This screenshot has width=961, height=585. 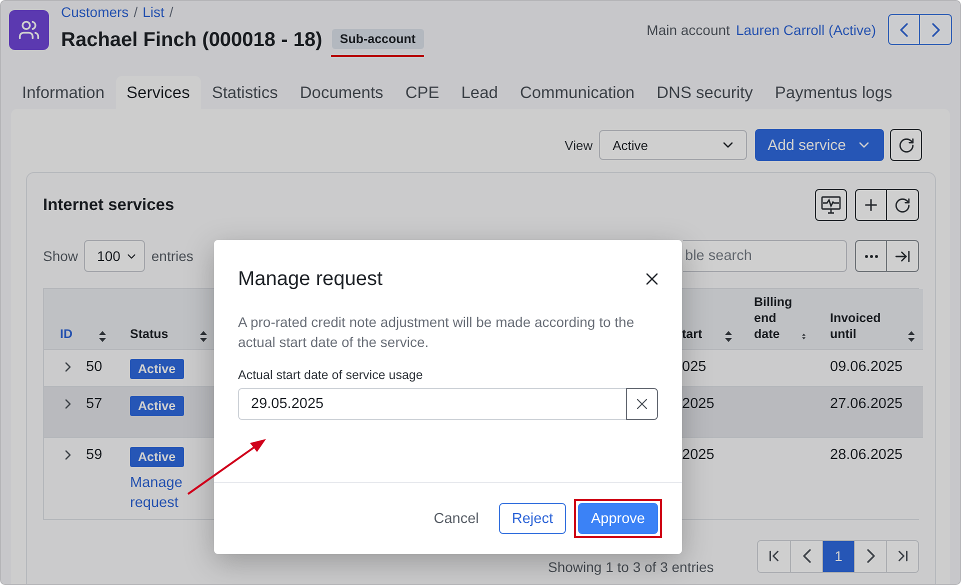 What do you see at coordinates (95, 12) in the screenshot?
I see `breadcrumb-link: Customers` at bounding box center [95, 12].